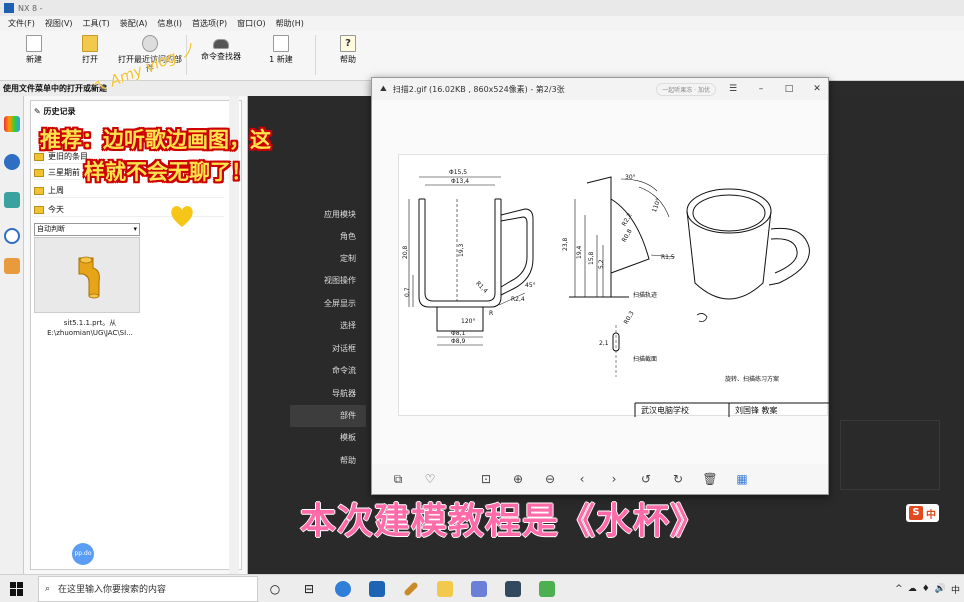 This screenshot has width=964, height=602. Describe the element at coordinates (221, 55) in the screenshot. I see `command-finder-button: 命令查找器` at that location.